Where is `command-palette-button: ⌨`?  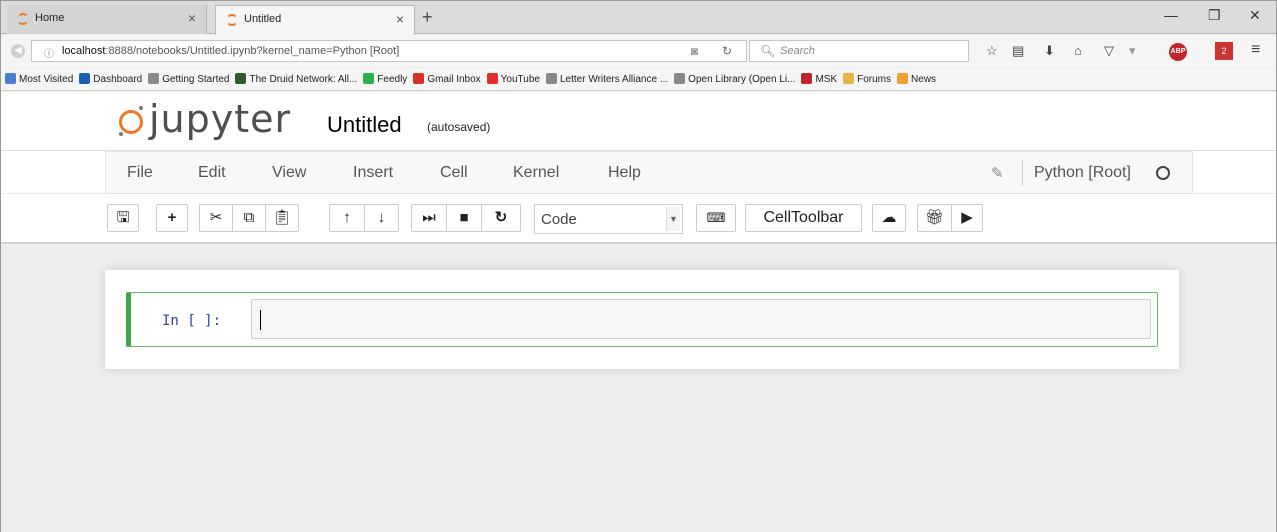 command-palette-button: ⌨ is located at coordinates (716, 218).